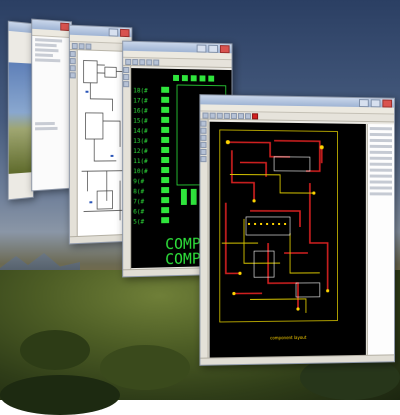 This screenshot has width=400, height=415. What do you see at coordinates (138, 191) in the screenshot?
I see `svg-text: 8(#` at bounding box center [138, 191].